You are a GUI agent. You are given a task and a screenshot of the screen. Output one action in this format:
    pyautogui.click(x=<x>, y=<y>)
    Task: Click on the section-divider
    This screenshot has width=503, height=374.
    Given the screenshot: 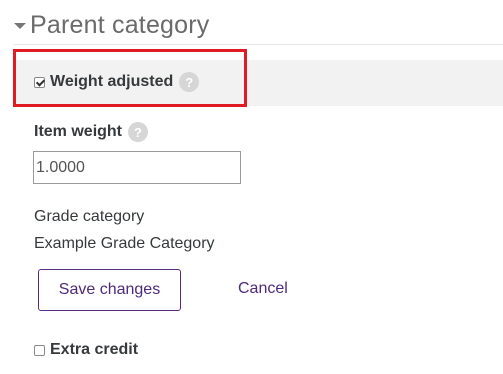 What is the action you would take?
    pyautogui.click(x=258, y=44)
    